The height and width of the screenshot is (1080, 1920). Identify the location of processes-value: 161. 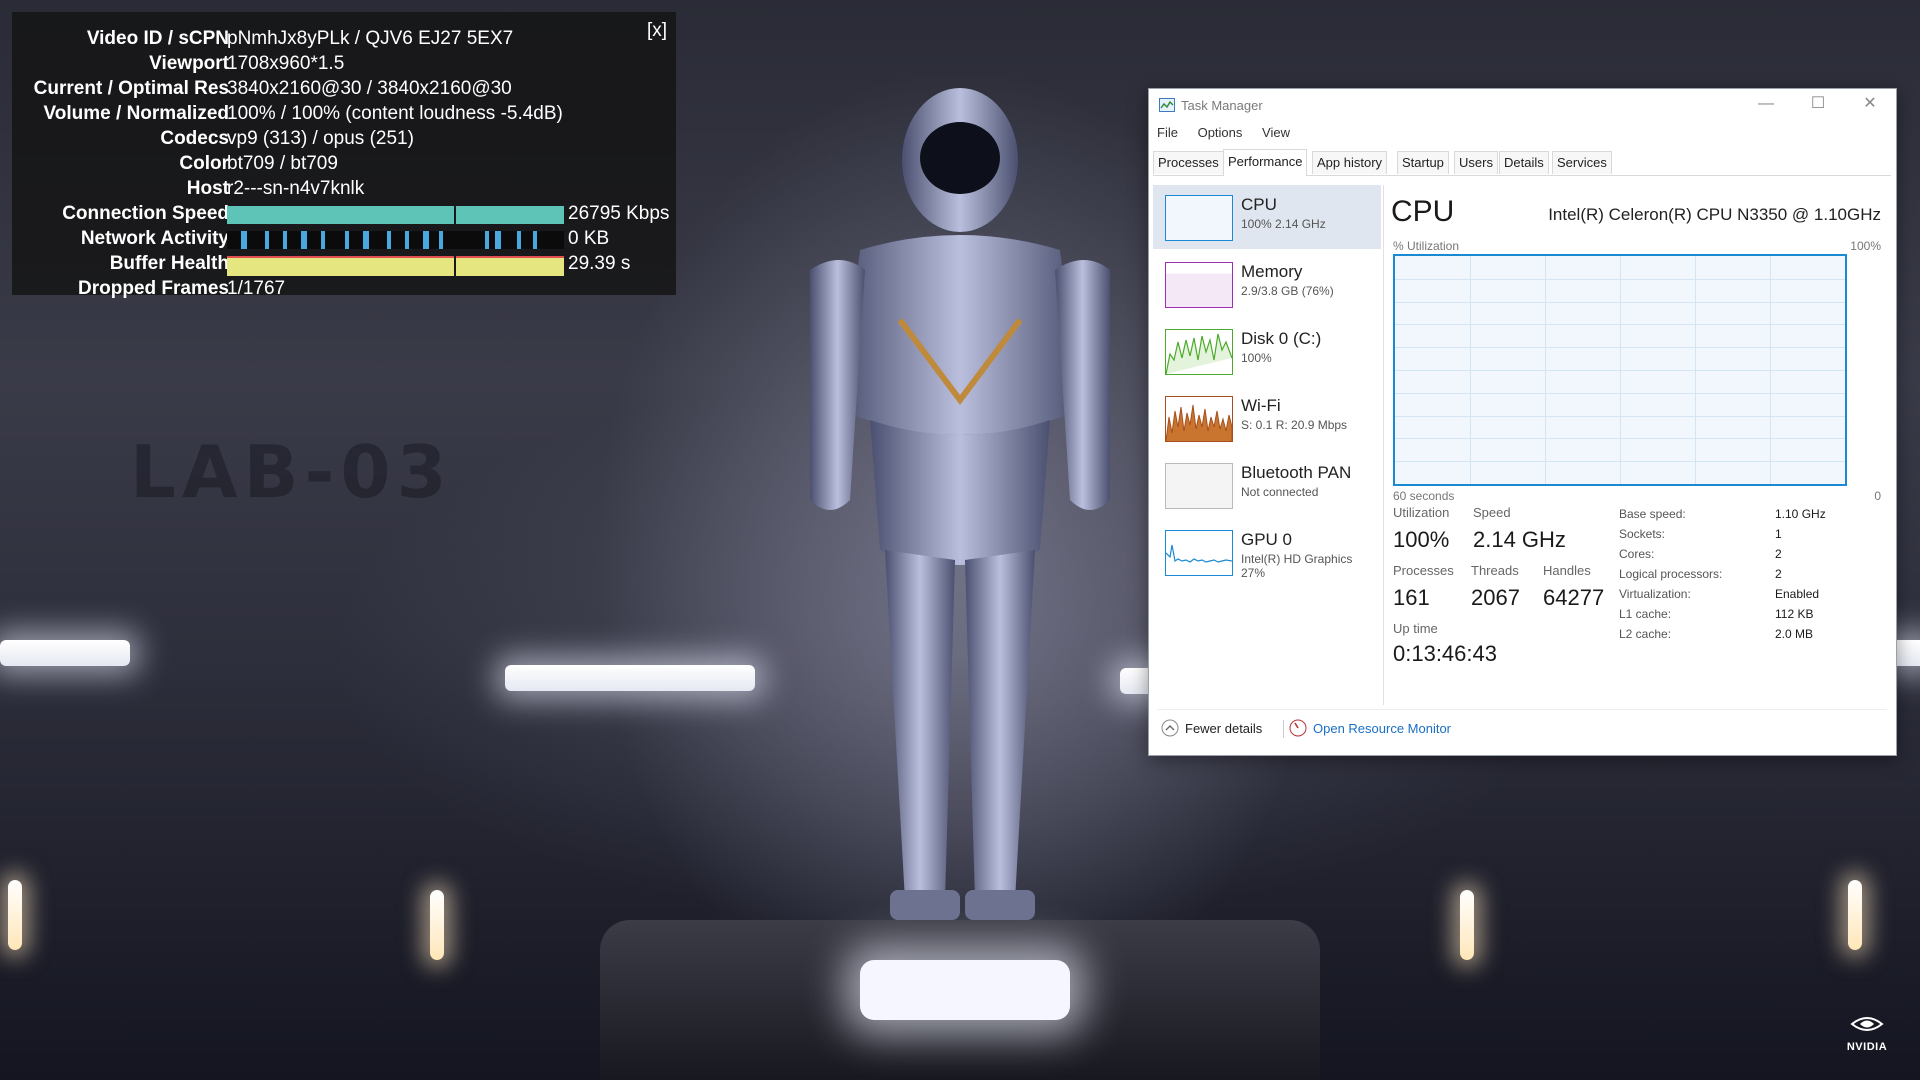
(1411, 597).